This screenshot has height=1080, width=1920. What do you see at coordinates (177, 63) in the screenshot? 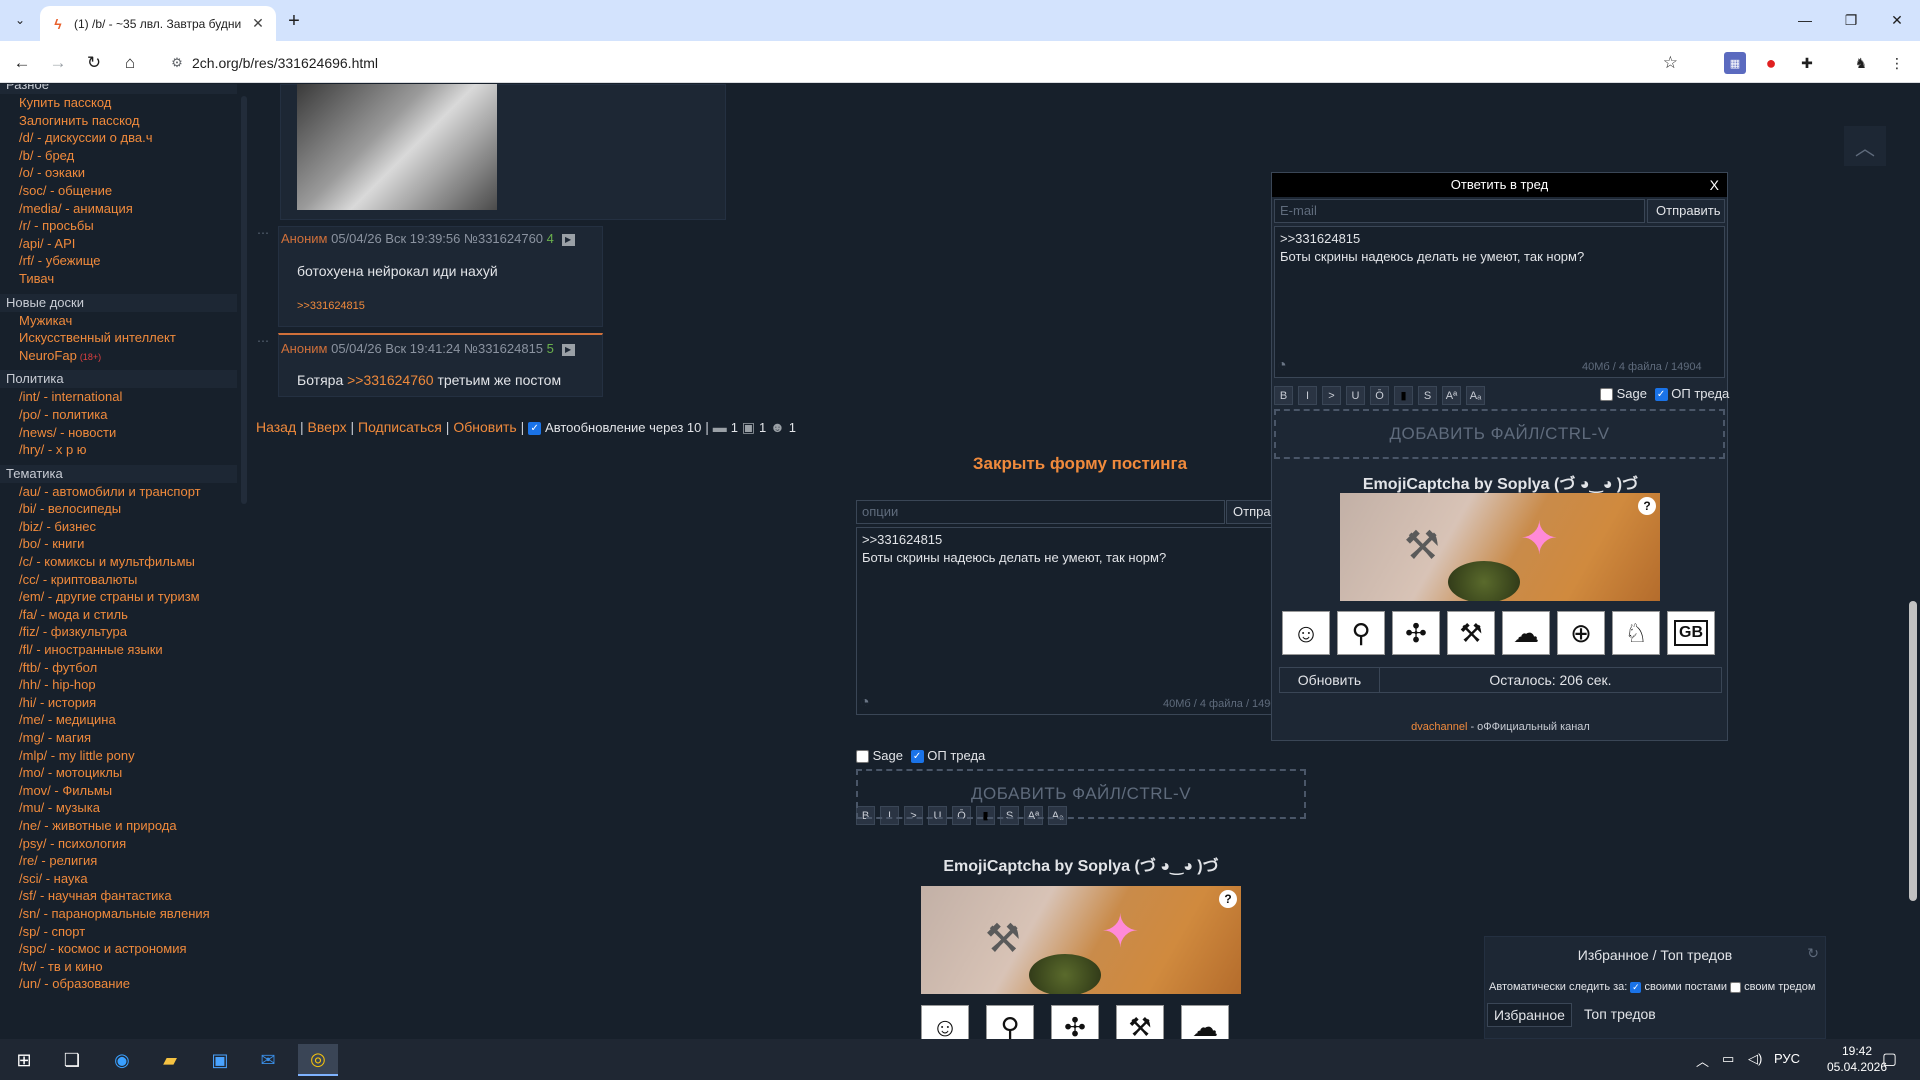
I see `site-info-icon: ⚙` at bounding box center [177, 63].